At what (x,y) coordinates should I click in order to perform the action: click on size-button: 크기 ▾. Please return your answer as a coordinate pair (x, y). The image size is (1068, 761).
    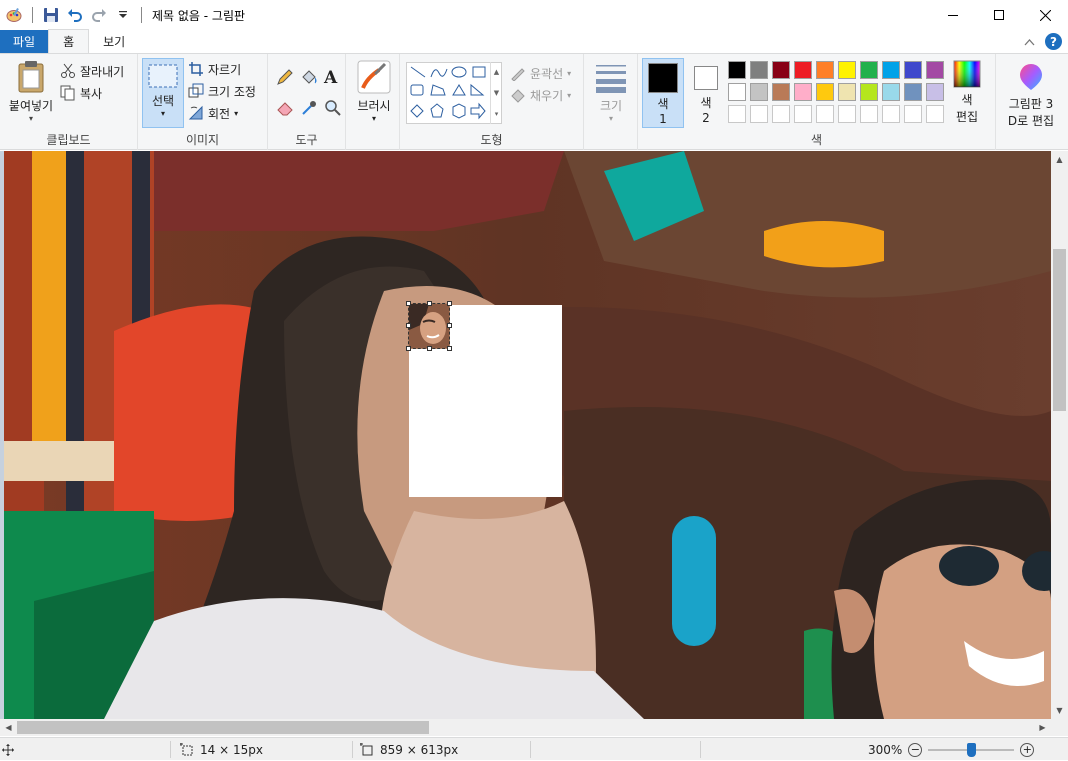
    Looking at the image, I should click on (611, 92).